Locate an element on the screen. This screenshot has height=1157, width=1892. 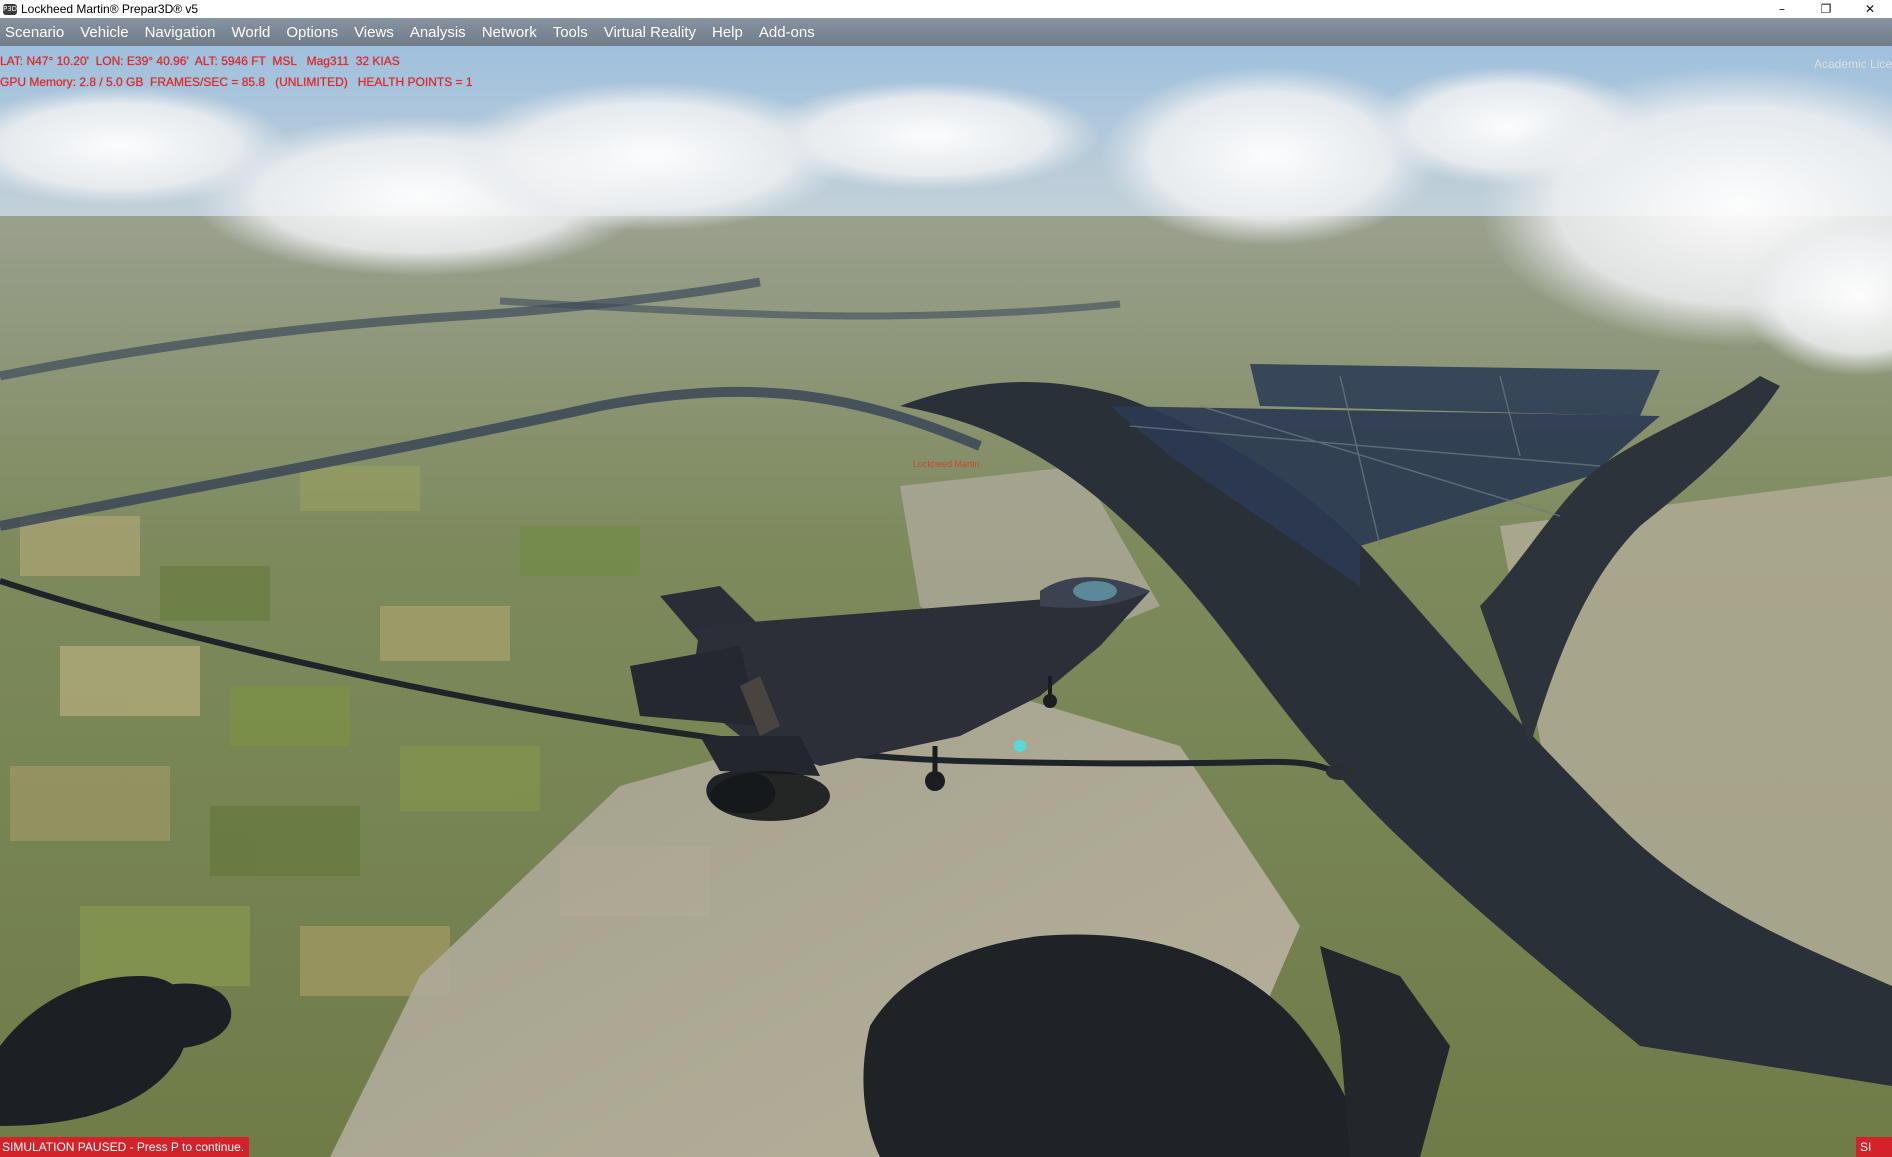
menu-navigation: Navigation is located at coordinates (183, 32).